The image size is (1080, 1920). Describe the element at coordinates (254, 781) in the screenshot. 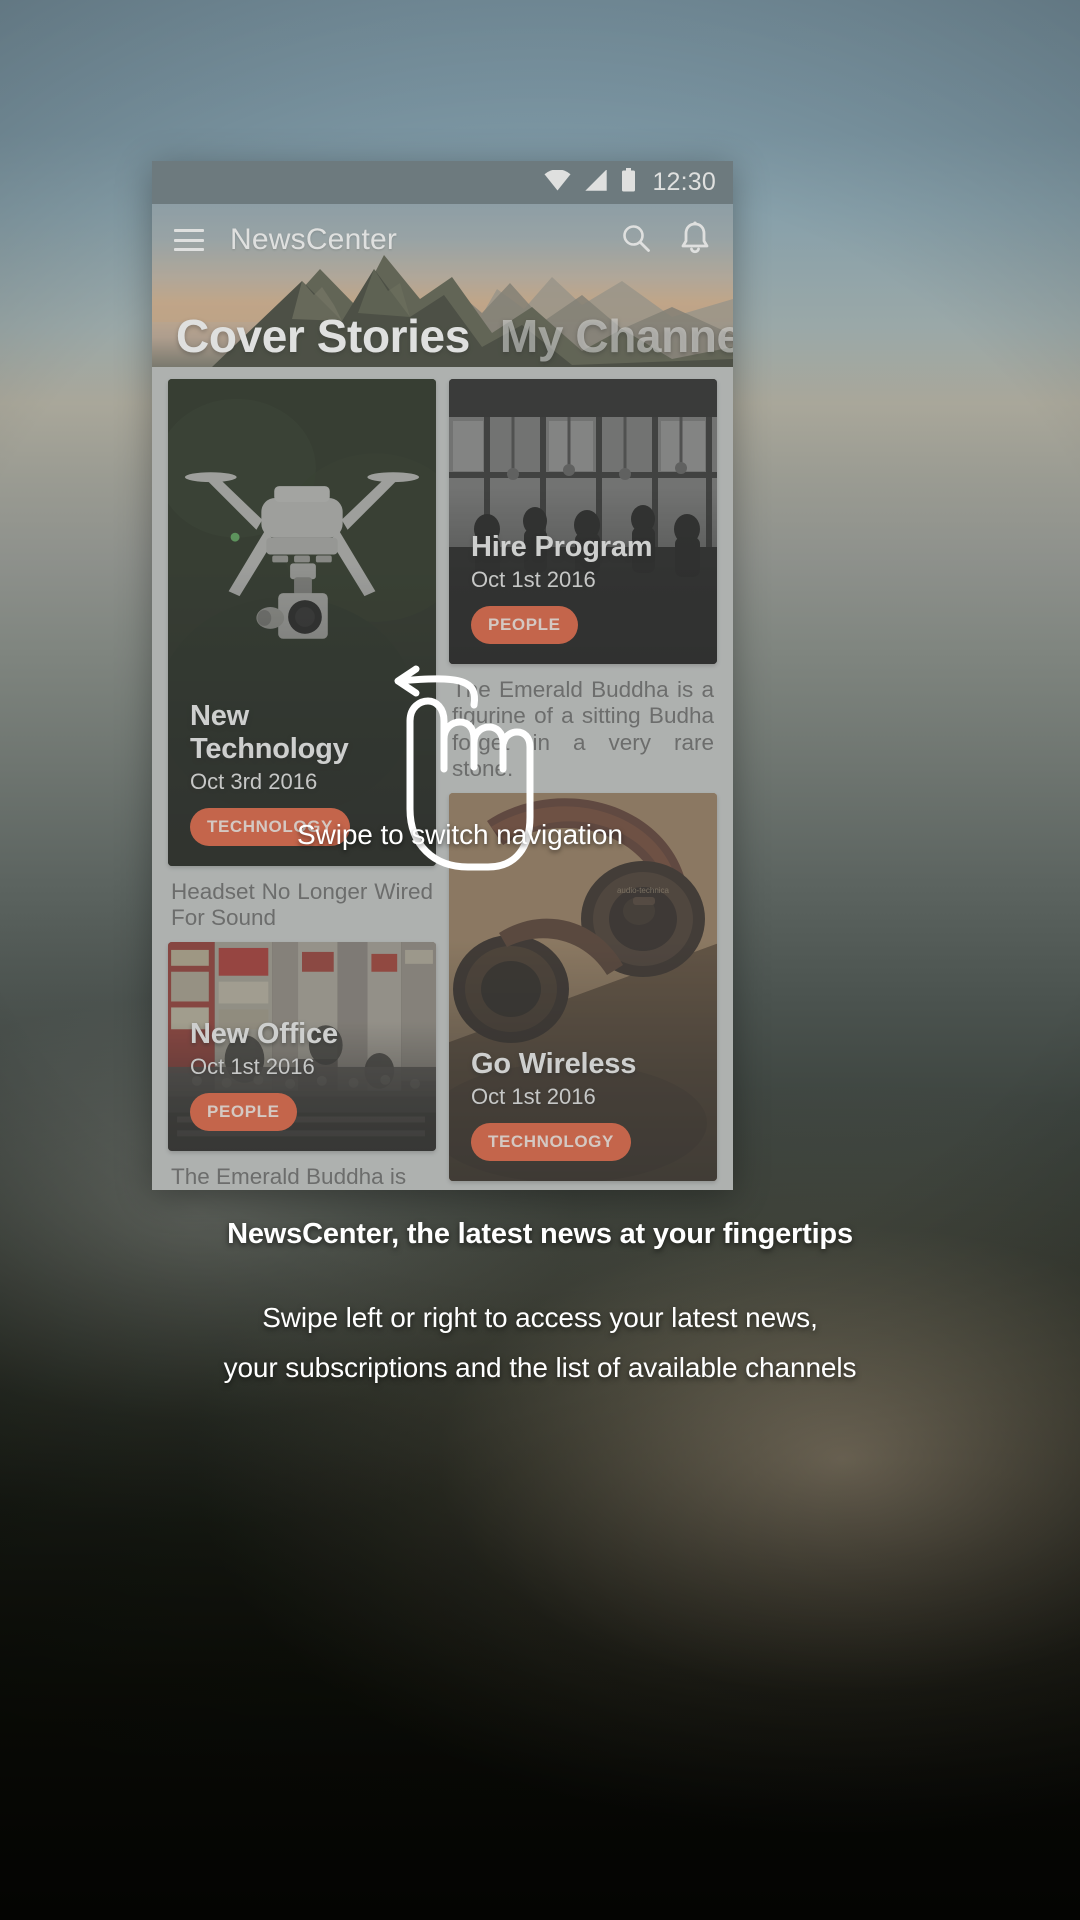

I see `card-date: Oct 3rd 2016` at that location.